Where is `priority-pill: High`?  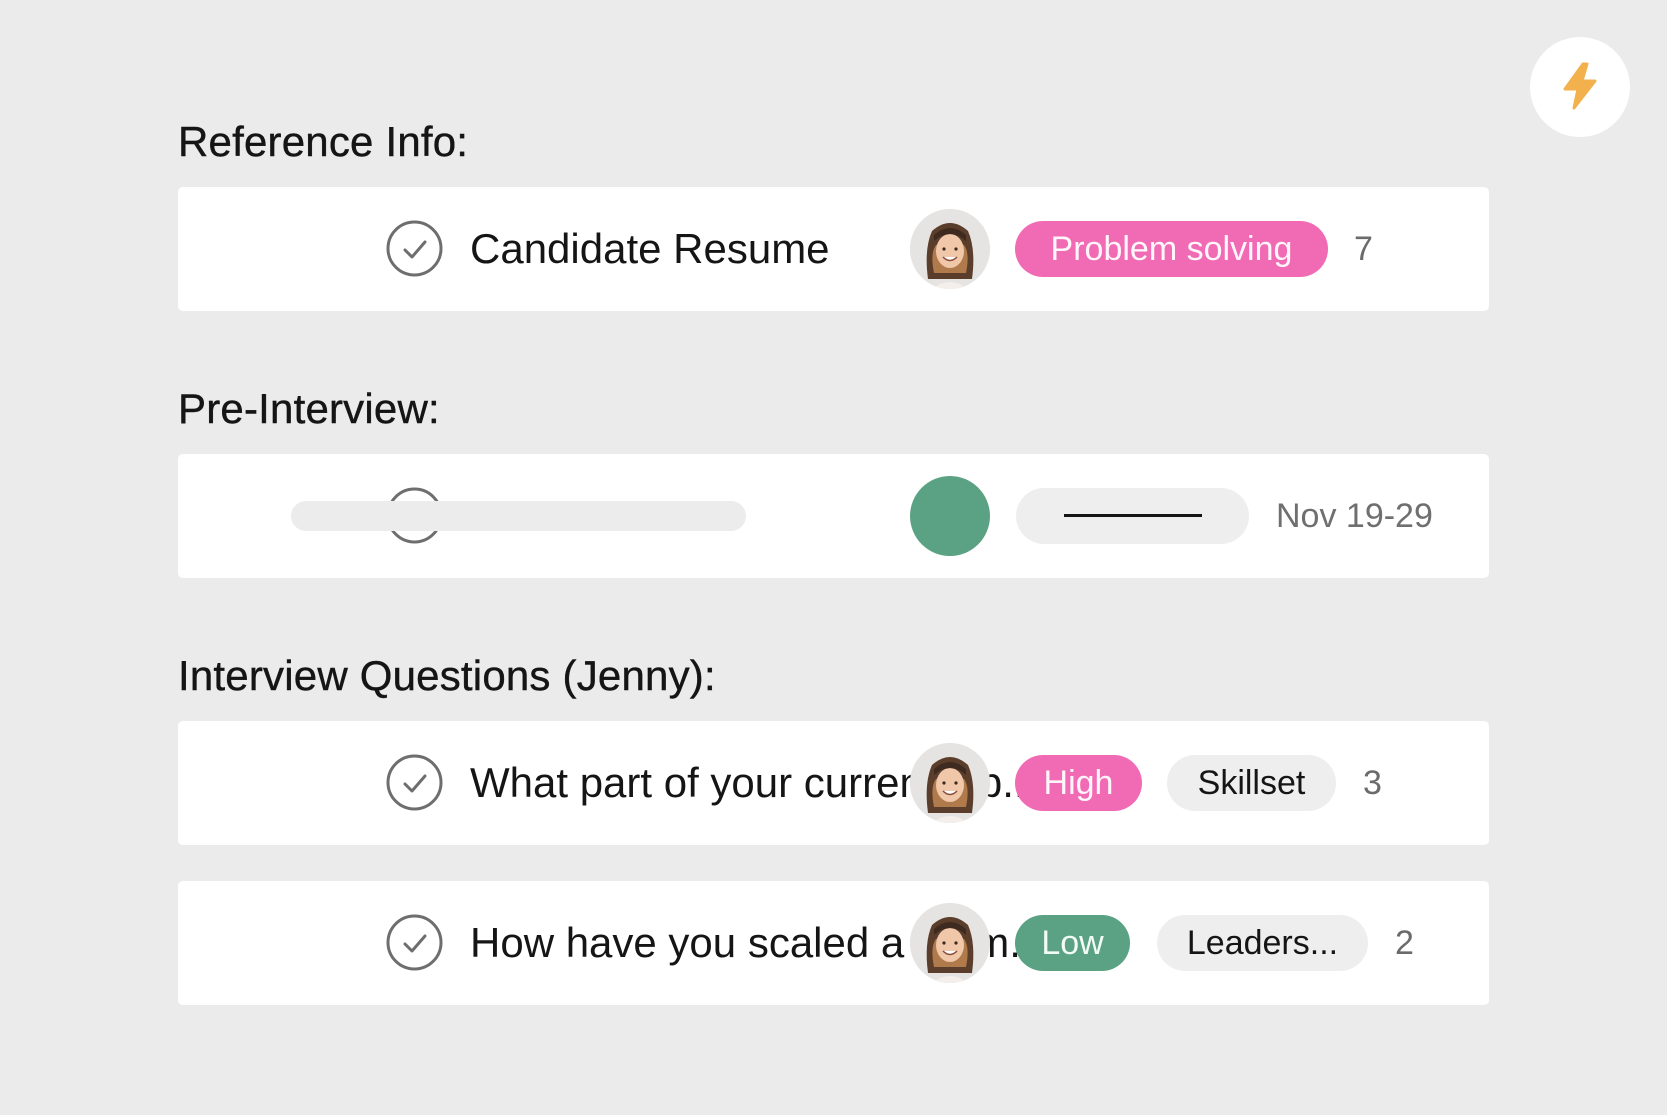
priority-pill: High is located at coordinates (1078, 783).